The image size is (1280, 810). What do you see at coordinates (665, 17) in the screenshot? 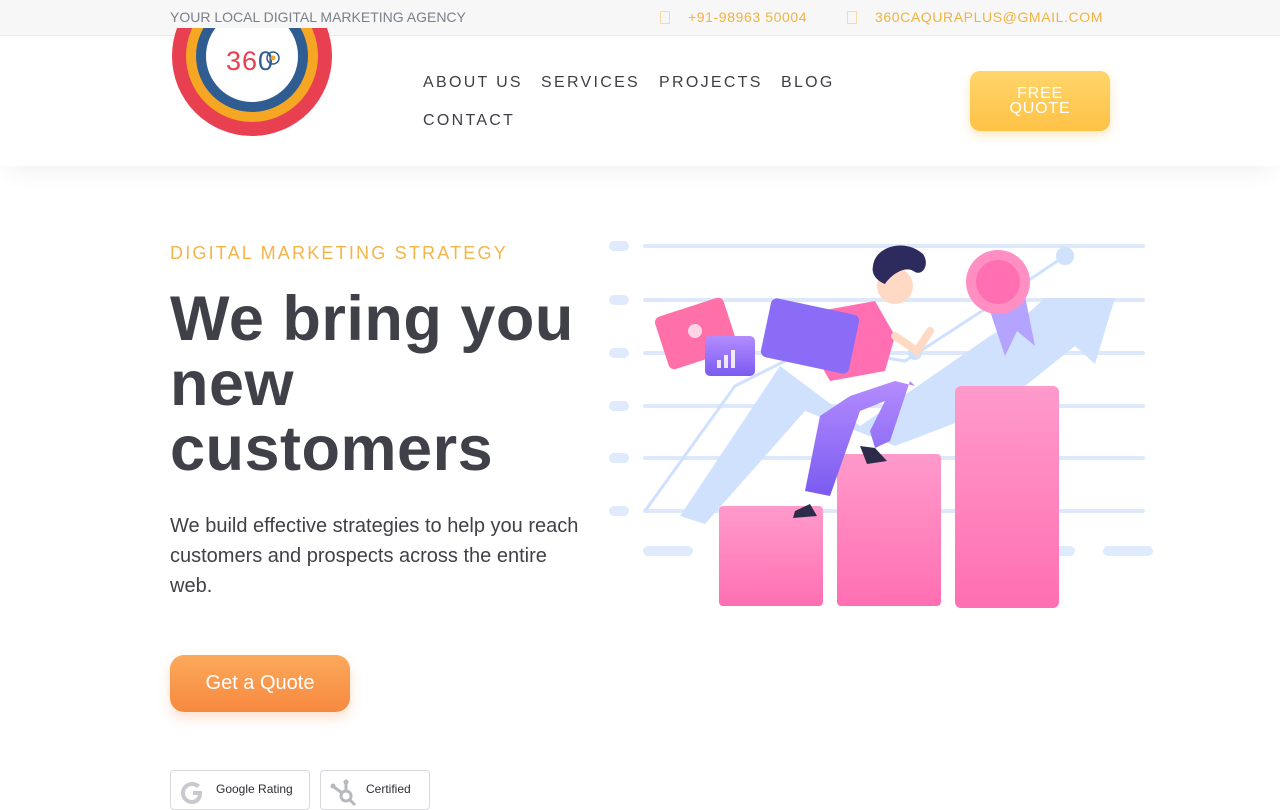
I see `phone-icon` at bounding box center [665, 17].